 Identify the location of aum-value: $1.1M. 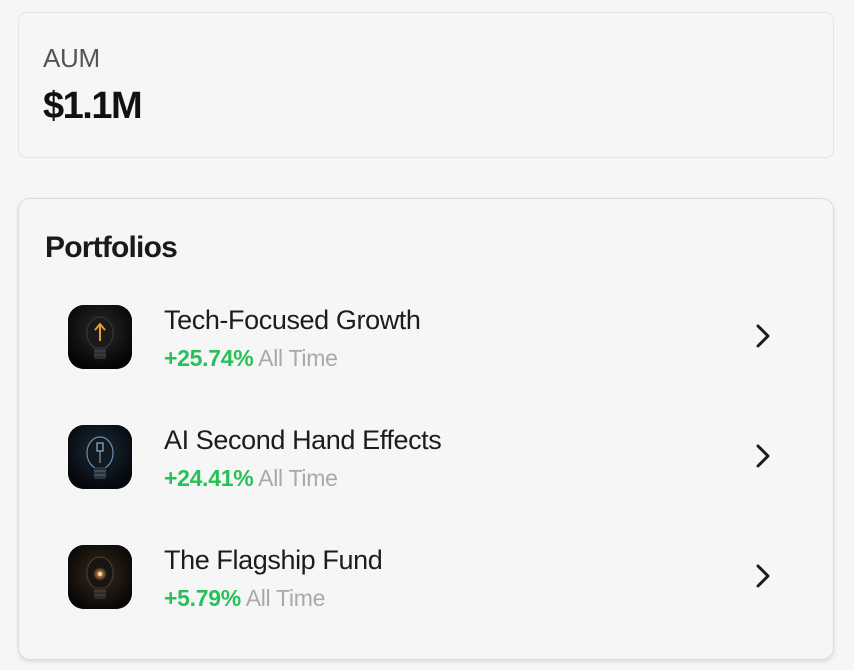
(93, 106).